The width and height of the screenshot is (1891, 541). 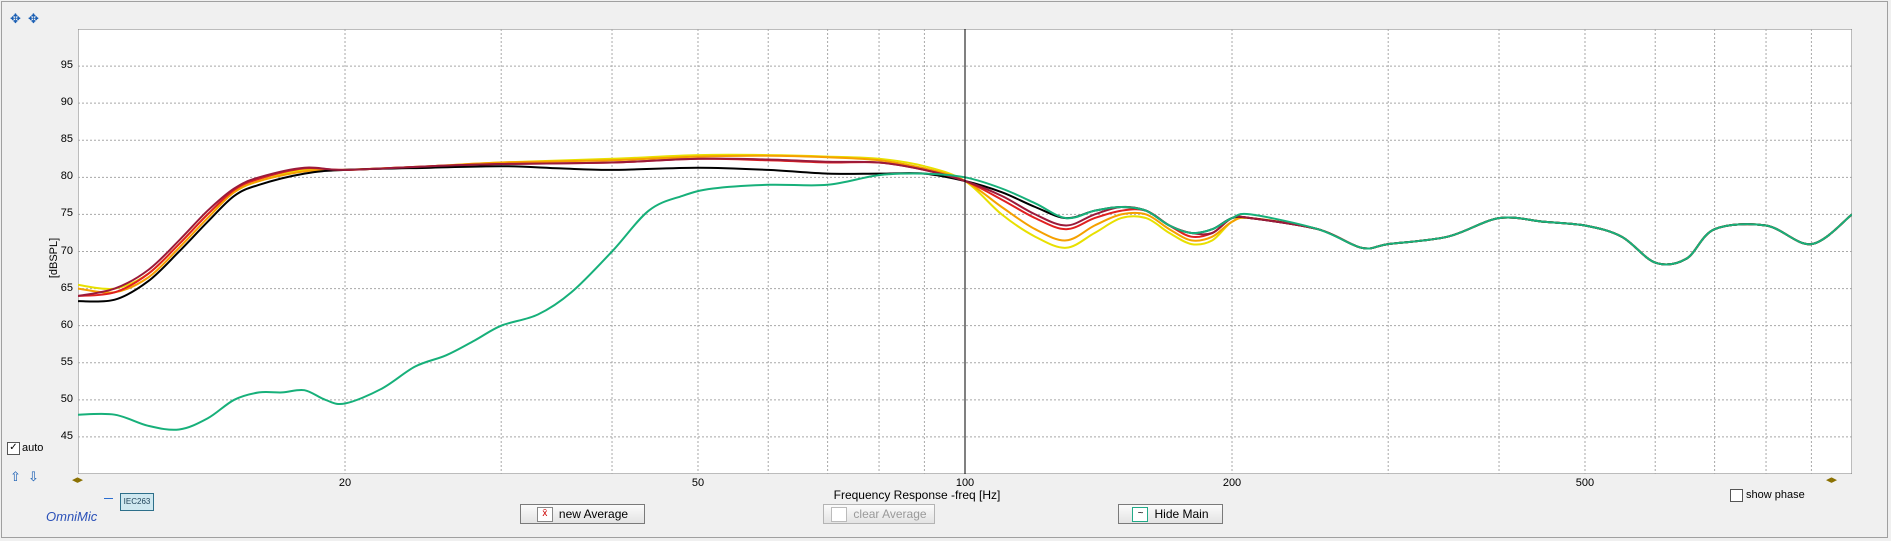 What do you see at coordinates (66, 361) in the screenshot?
I see `y-tick-label: 55` at bounding box center [66, 361].